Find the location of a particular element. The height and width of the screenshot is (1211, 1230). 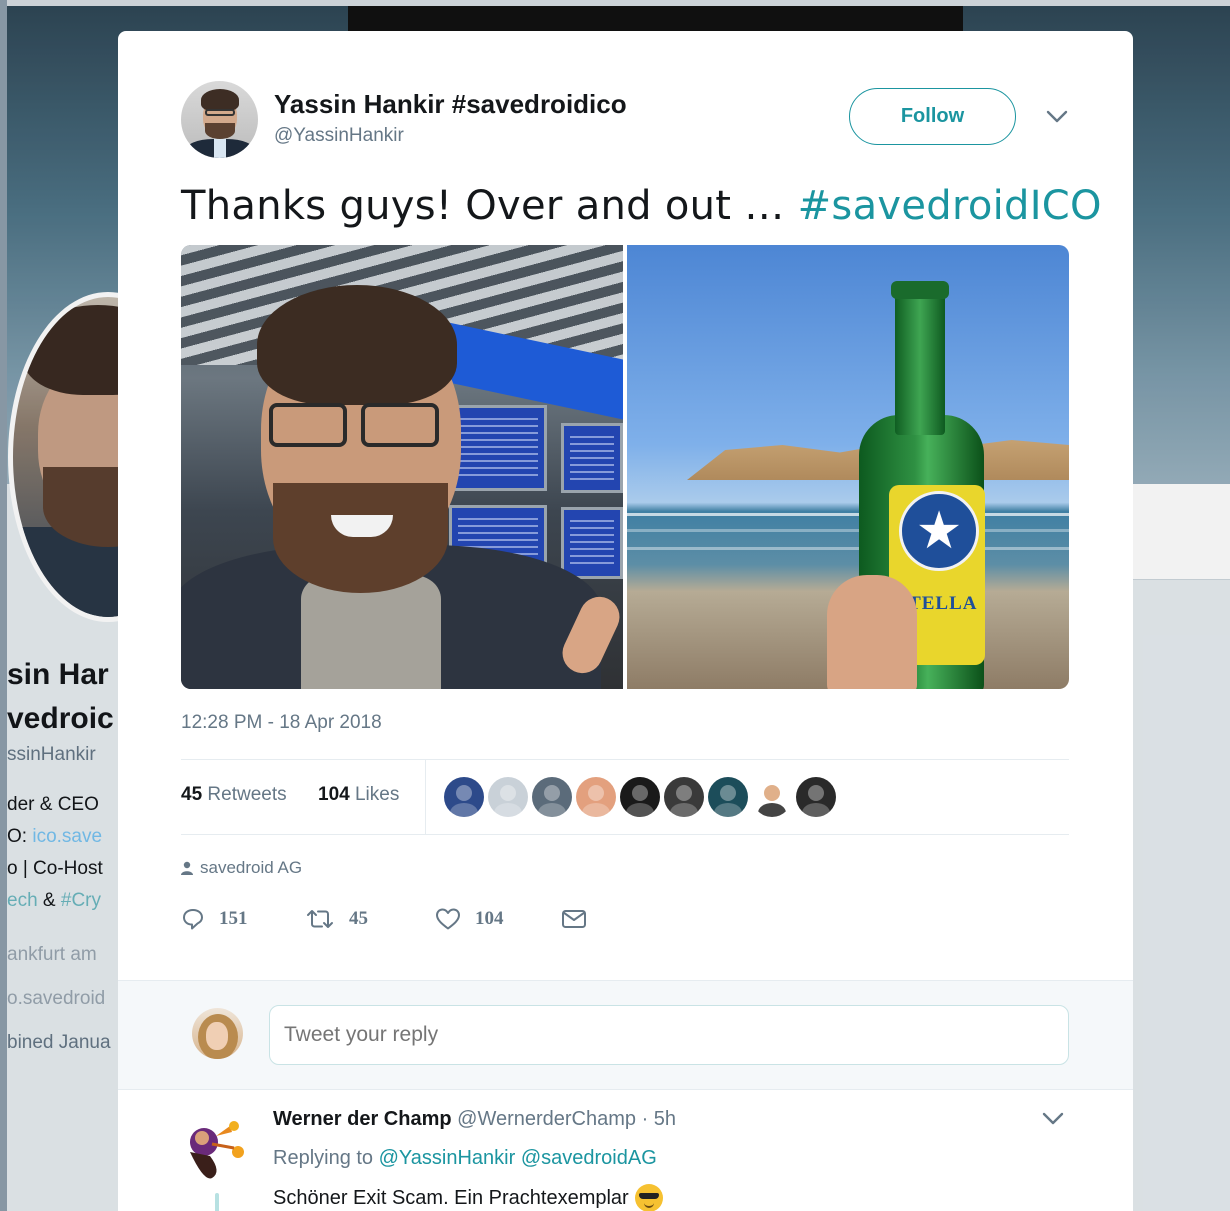

likes-label: Likes is located at coordinates (377, 794).